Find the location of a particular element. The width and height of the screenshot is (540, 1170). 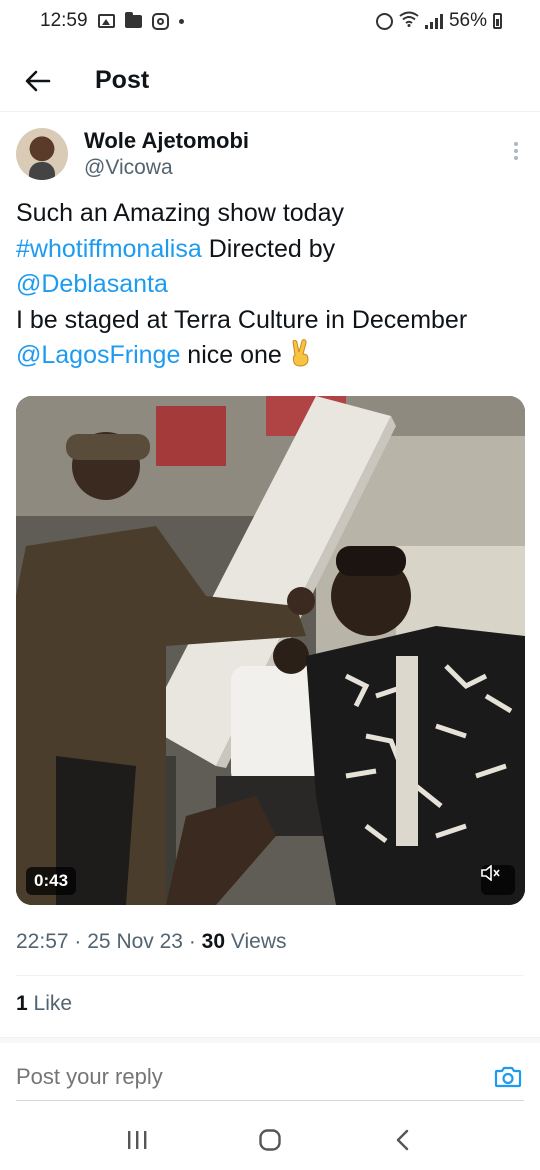

camera-icon is located at coordinates (508, 1077).